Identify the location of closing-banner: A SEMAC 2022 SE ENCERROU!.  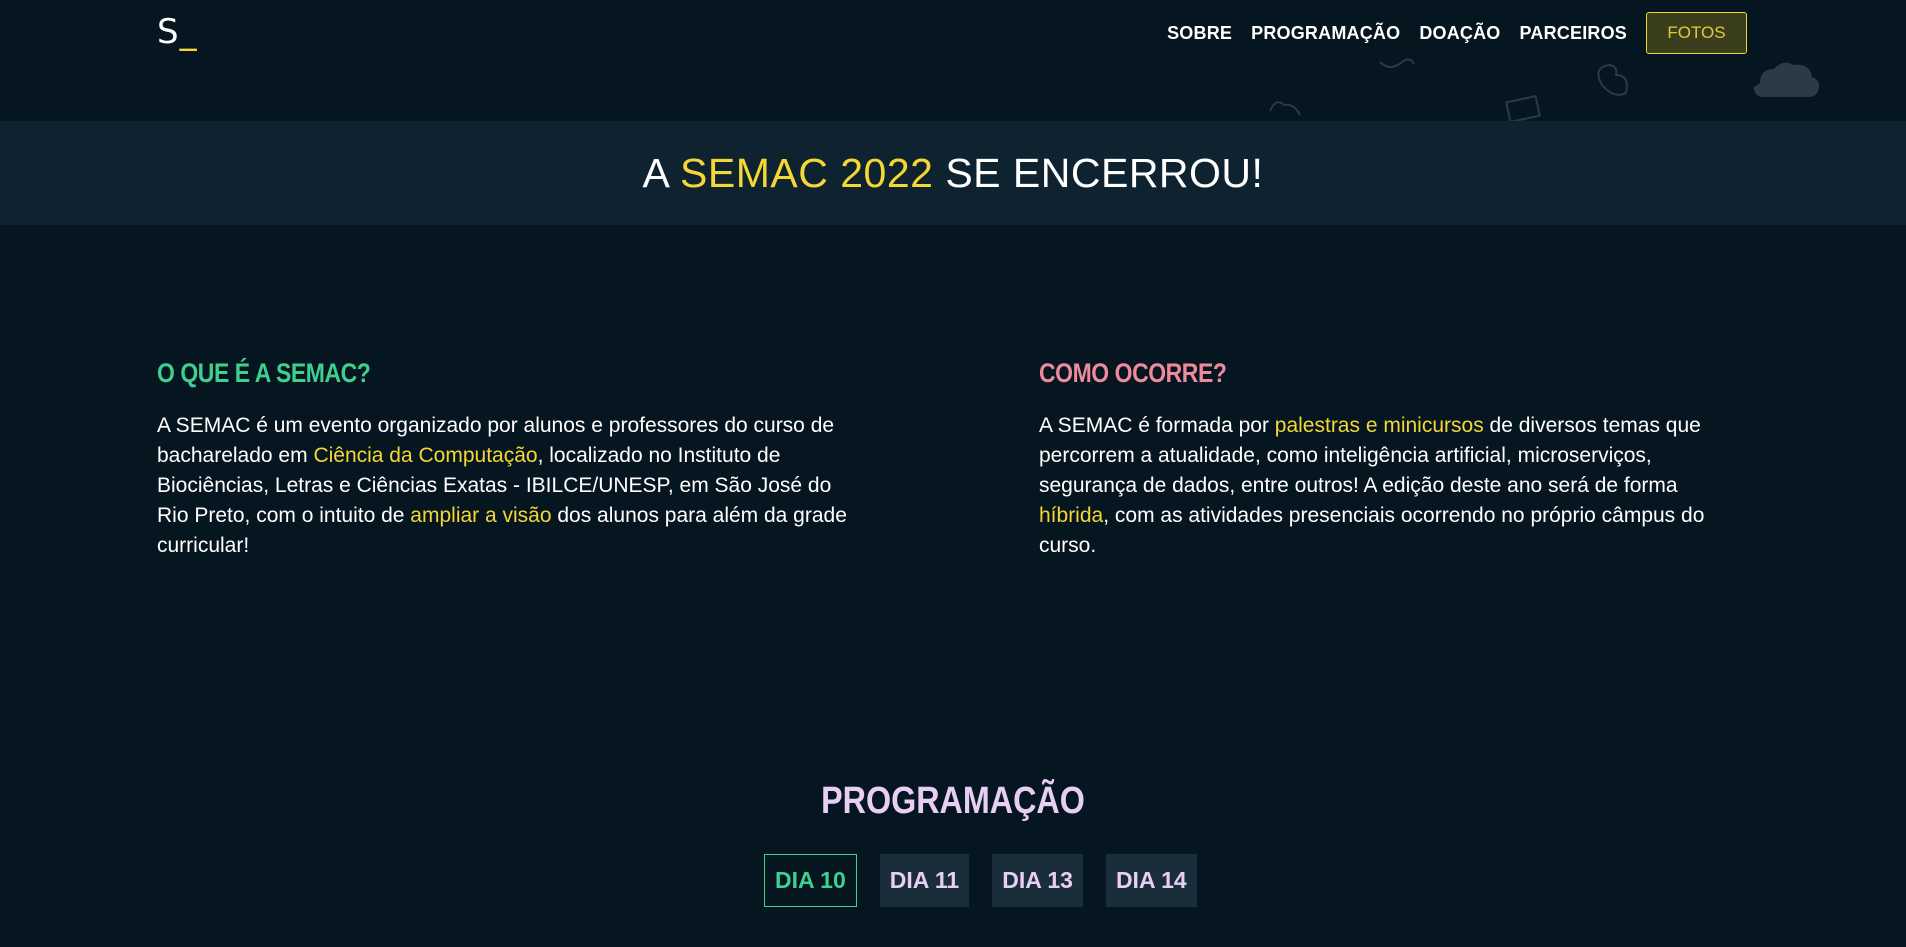
(953, 173).